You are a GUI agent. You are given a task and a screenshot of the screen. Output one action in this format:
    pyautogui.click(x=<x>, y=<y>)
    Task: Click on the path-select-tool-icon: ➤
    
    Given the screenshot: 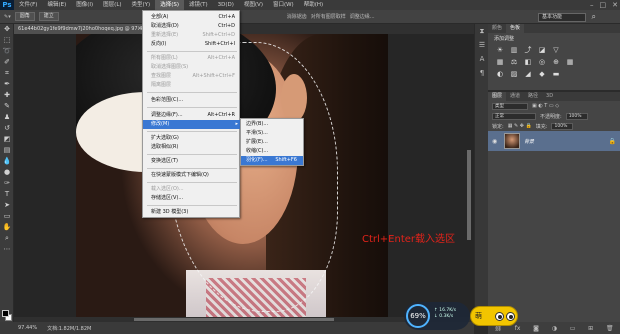 What is the action you would take?
    pyautogui.click(x=7, y=205)
    